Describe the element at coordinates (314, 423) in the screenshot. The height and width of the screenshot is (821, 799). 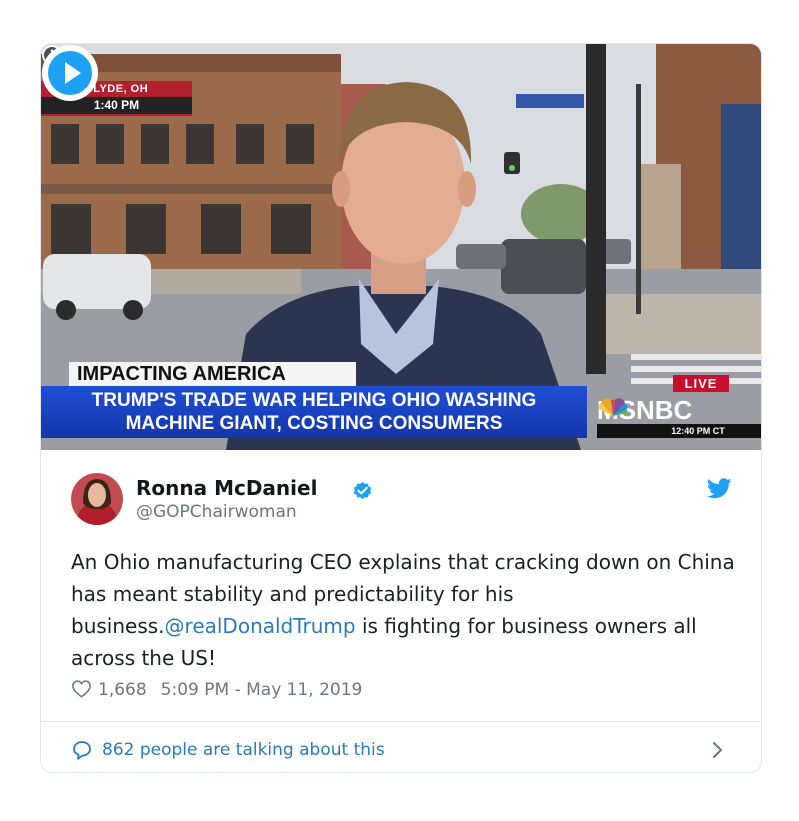
I see `headline-line-2: MACHINE GIANT, COSTING CONSUMERS` at that location.